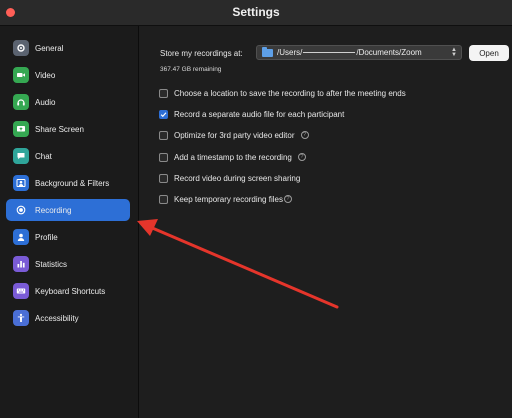  What do you see at coordinates (68, 48) in the screenshot?
I see `sidebar-item-general: General` at bounding box center [68, 48].